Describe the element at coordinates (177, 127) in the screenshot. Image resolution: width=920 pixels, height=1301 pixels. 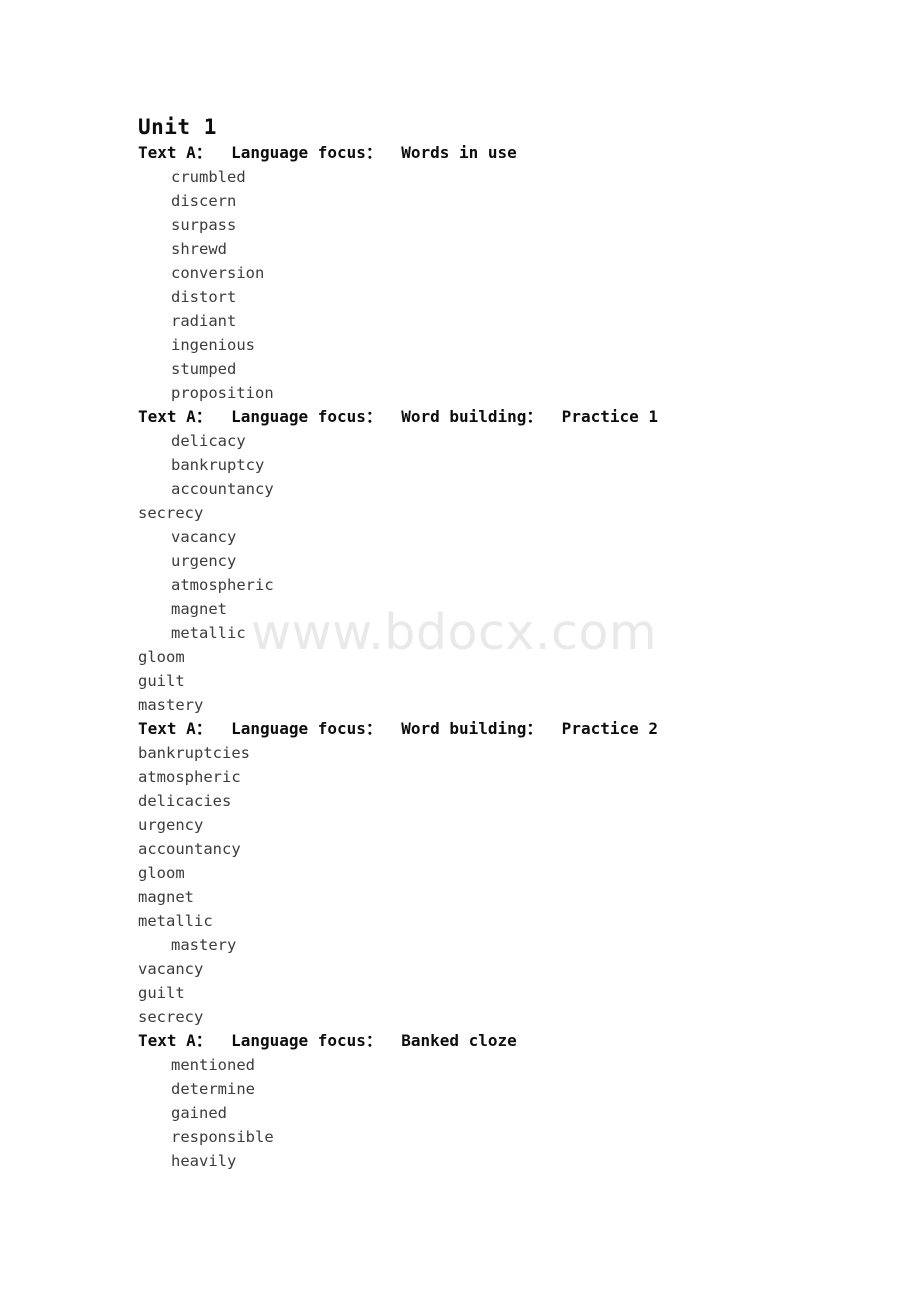
I see `page-title: Unit 1` at that location.